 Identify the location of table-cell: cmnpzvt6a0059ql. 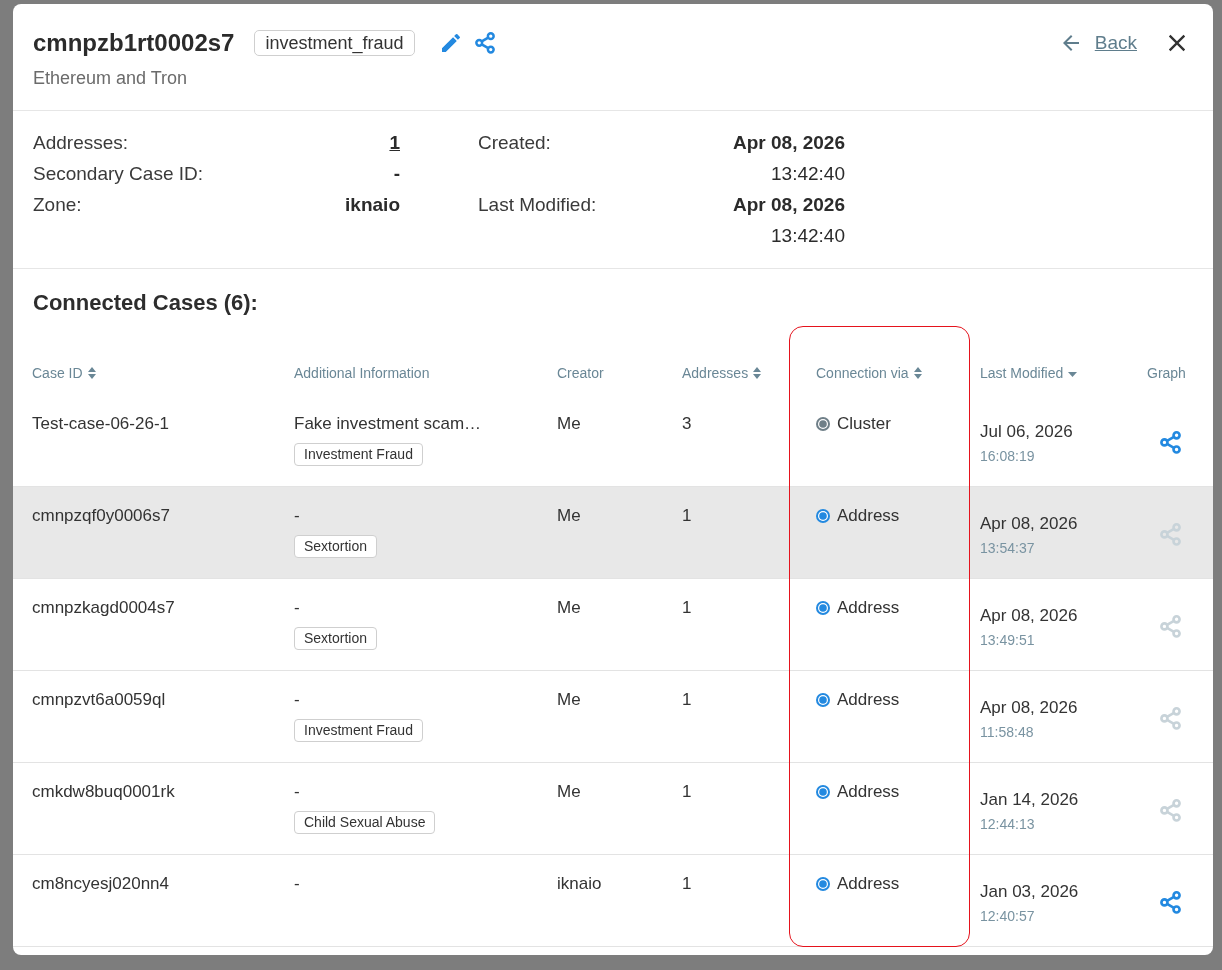
(99, 700).